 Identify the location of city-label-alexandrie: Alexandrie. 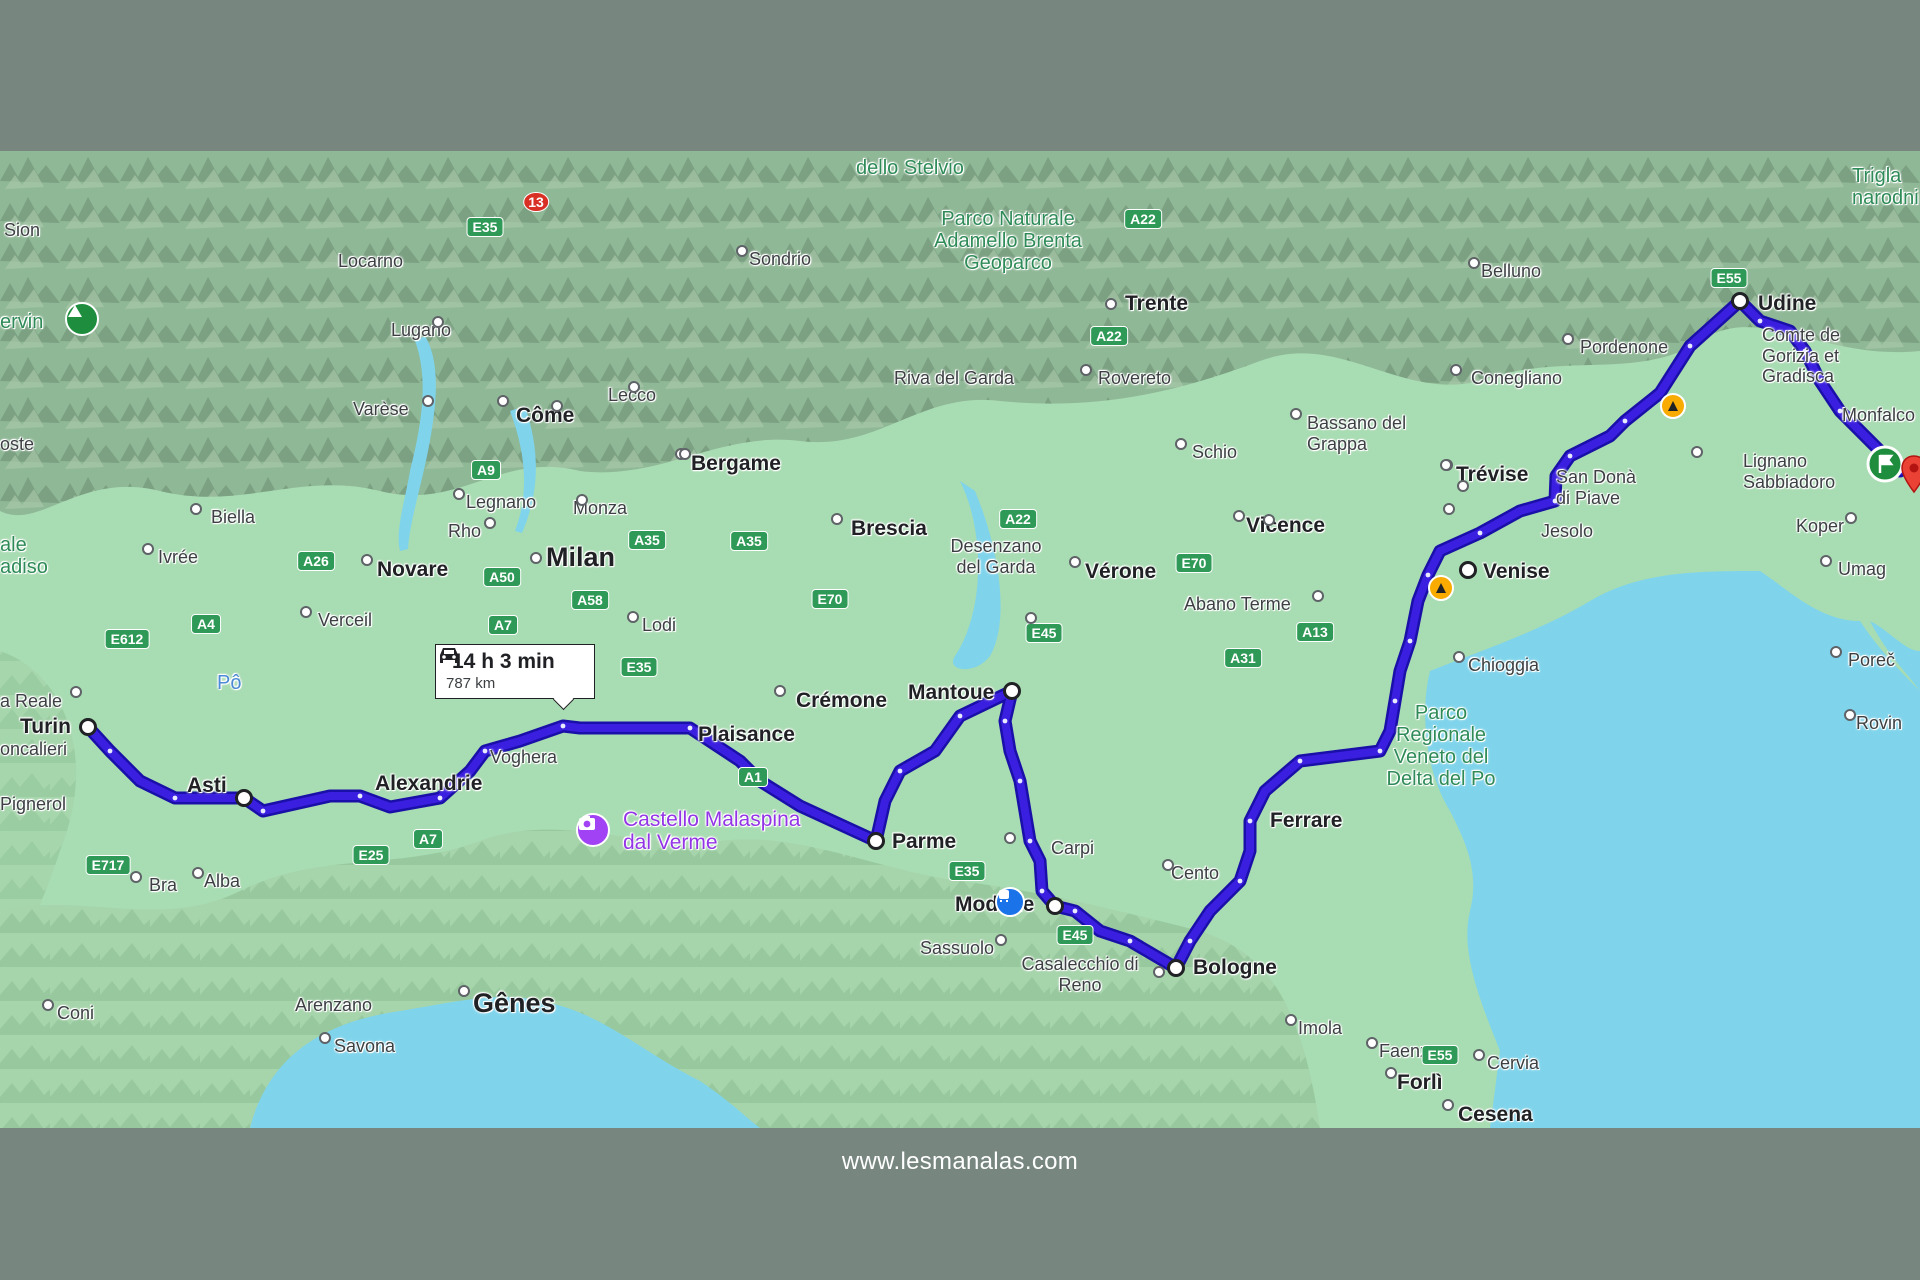
(429, 783).